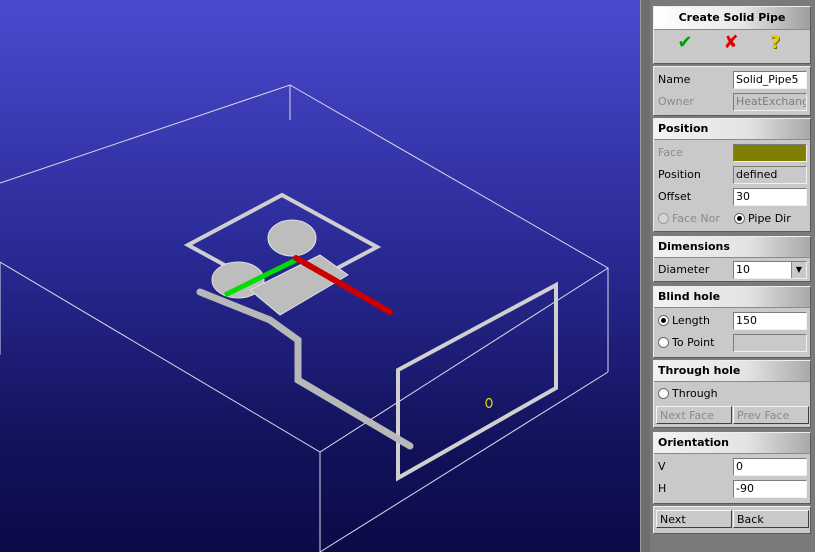 Image resolution: width=815 pixels, height=552 pixels. What do you see at coordinates (770, 80) in the screenshot?
I see `name-field: Solid_Pipe5` at bounding box center [770, 80].